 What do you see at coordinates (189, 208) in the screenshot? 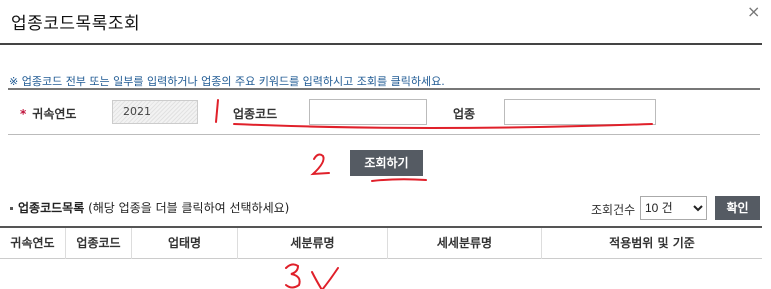
I see `list-hint: (해당 업종을 더블 클릭하여 선택하세요)` at bounding box center [189, 208].